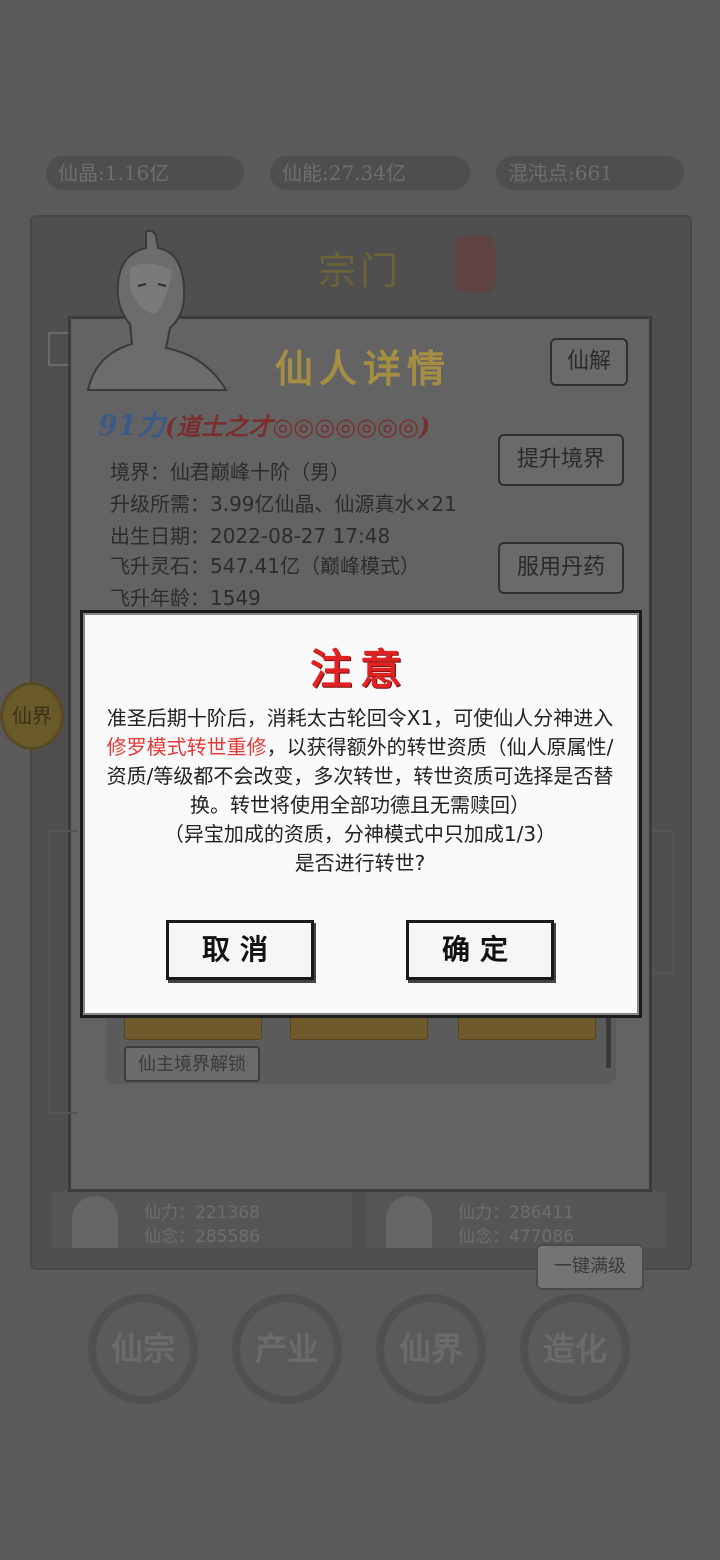 The image size is (720, 1560). Describe the element at coordinates (360, 863) in the screenshot. I see `dialog-question: 是否进行转世?` at that location.